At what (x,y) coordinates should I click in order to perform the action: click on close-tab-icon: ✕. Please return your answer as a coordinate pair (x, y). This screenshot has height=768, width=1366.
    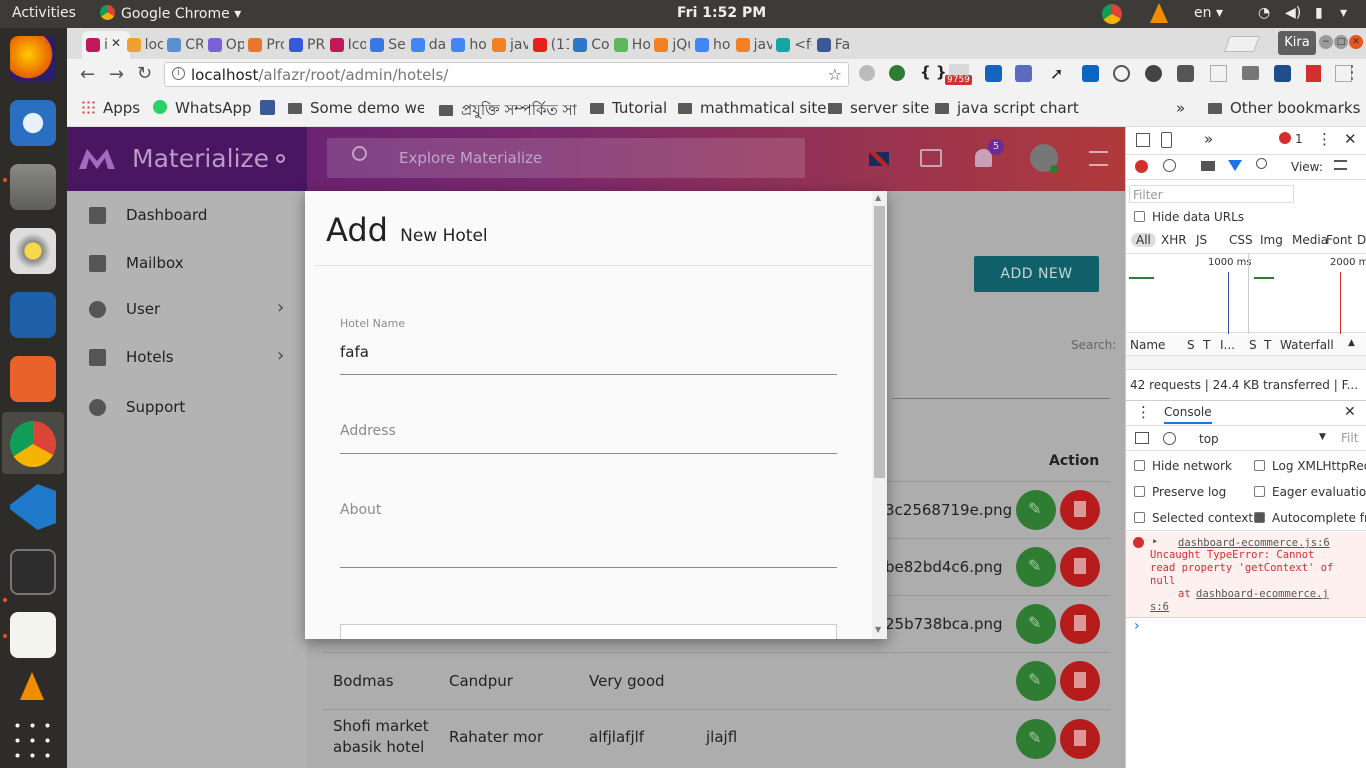
    Looking at the image, I should click on (116, 43).